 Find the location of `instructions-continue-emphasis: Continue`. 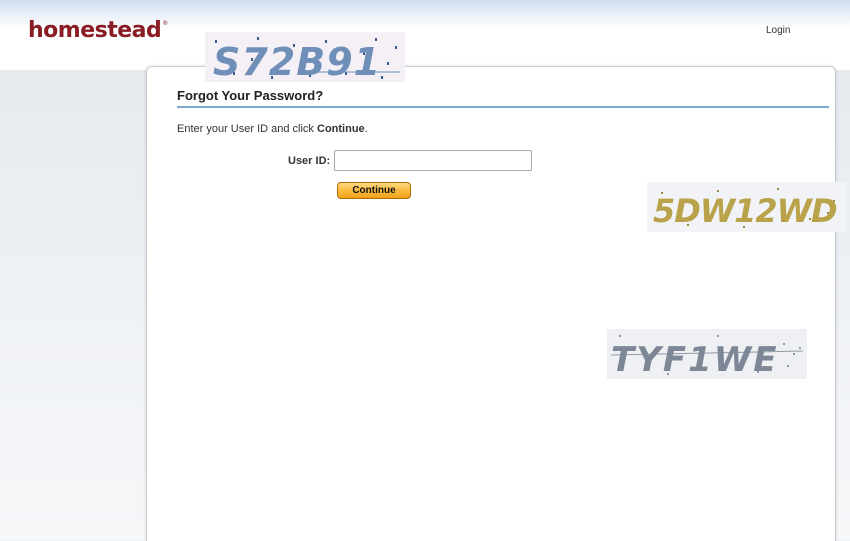

instructions-continue-emphasis: Continue is located at coordinates (341, 129).